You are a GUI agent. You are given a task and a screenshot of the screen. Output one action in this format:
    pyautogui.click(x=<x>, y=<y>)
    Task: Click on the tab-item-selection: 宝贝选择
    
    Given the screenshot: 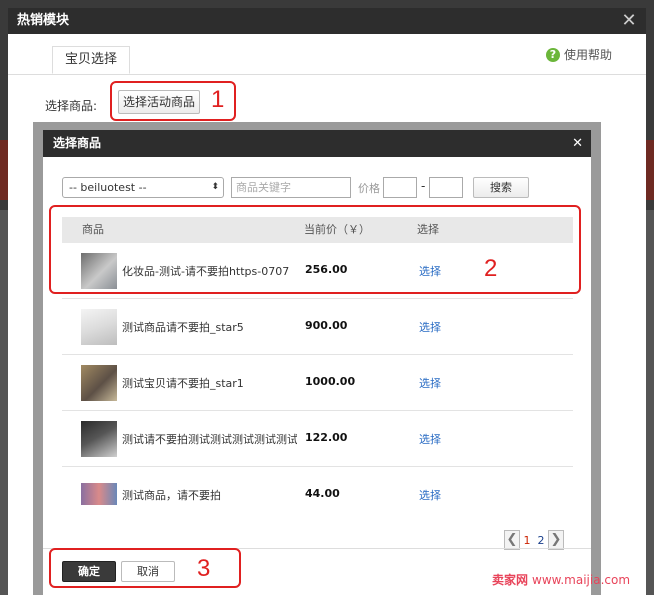 What is the action you would take?
    pyautogui.click(x=91, y=60)
    